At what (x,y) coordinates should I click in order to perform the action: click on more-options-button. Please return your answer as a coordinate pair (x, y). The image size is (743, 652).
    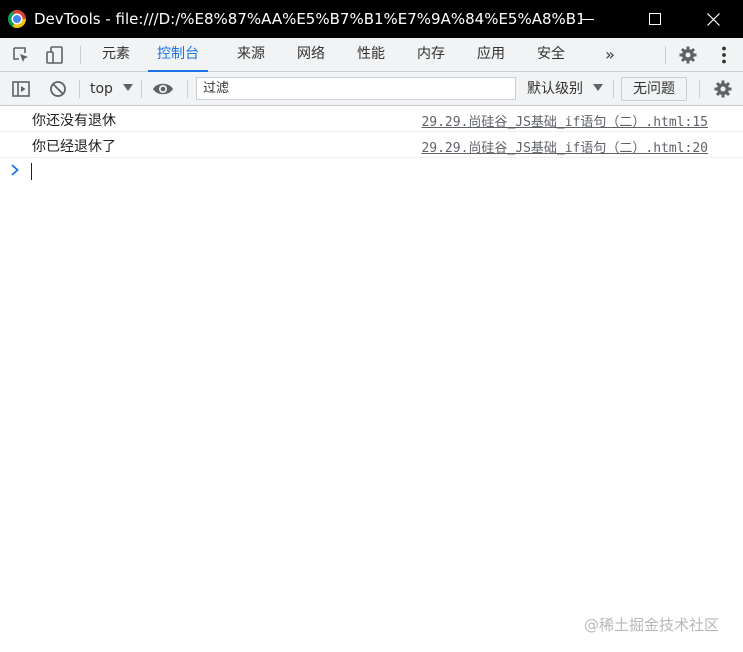
    Looking at the image, I should click on (724, 55).